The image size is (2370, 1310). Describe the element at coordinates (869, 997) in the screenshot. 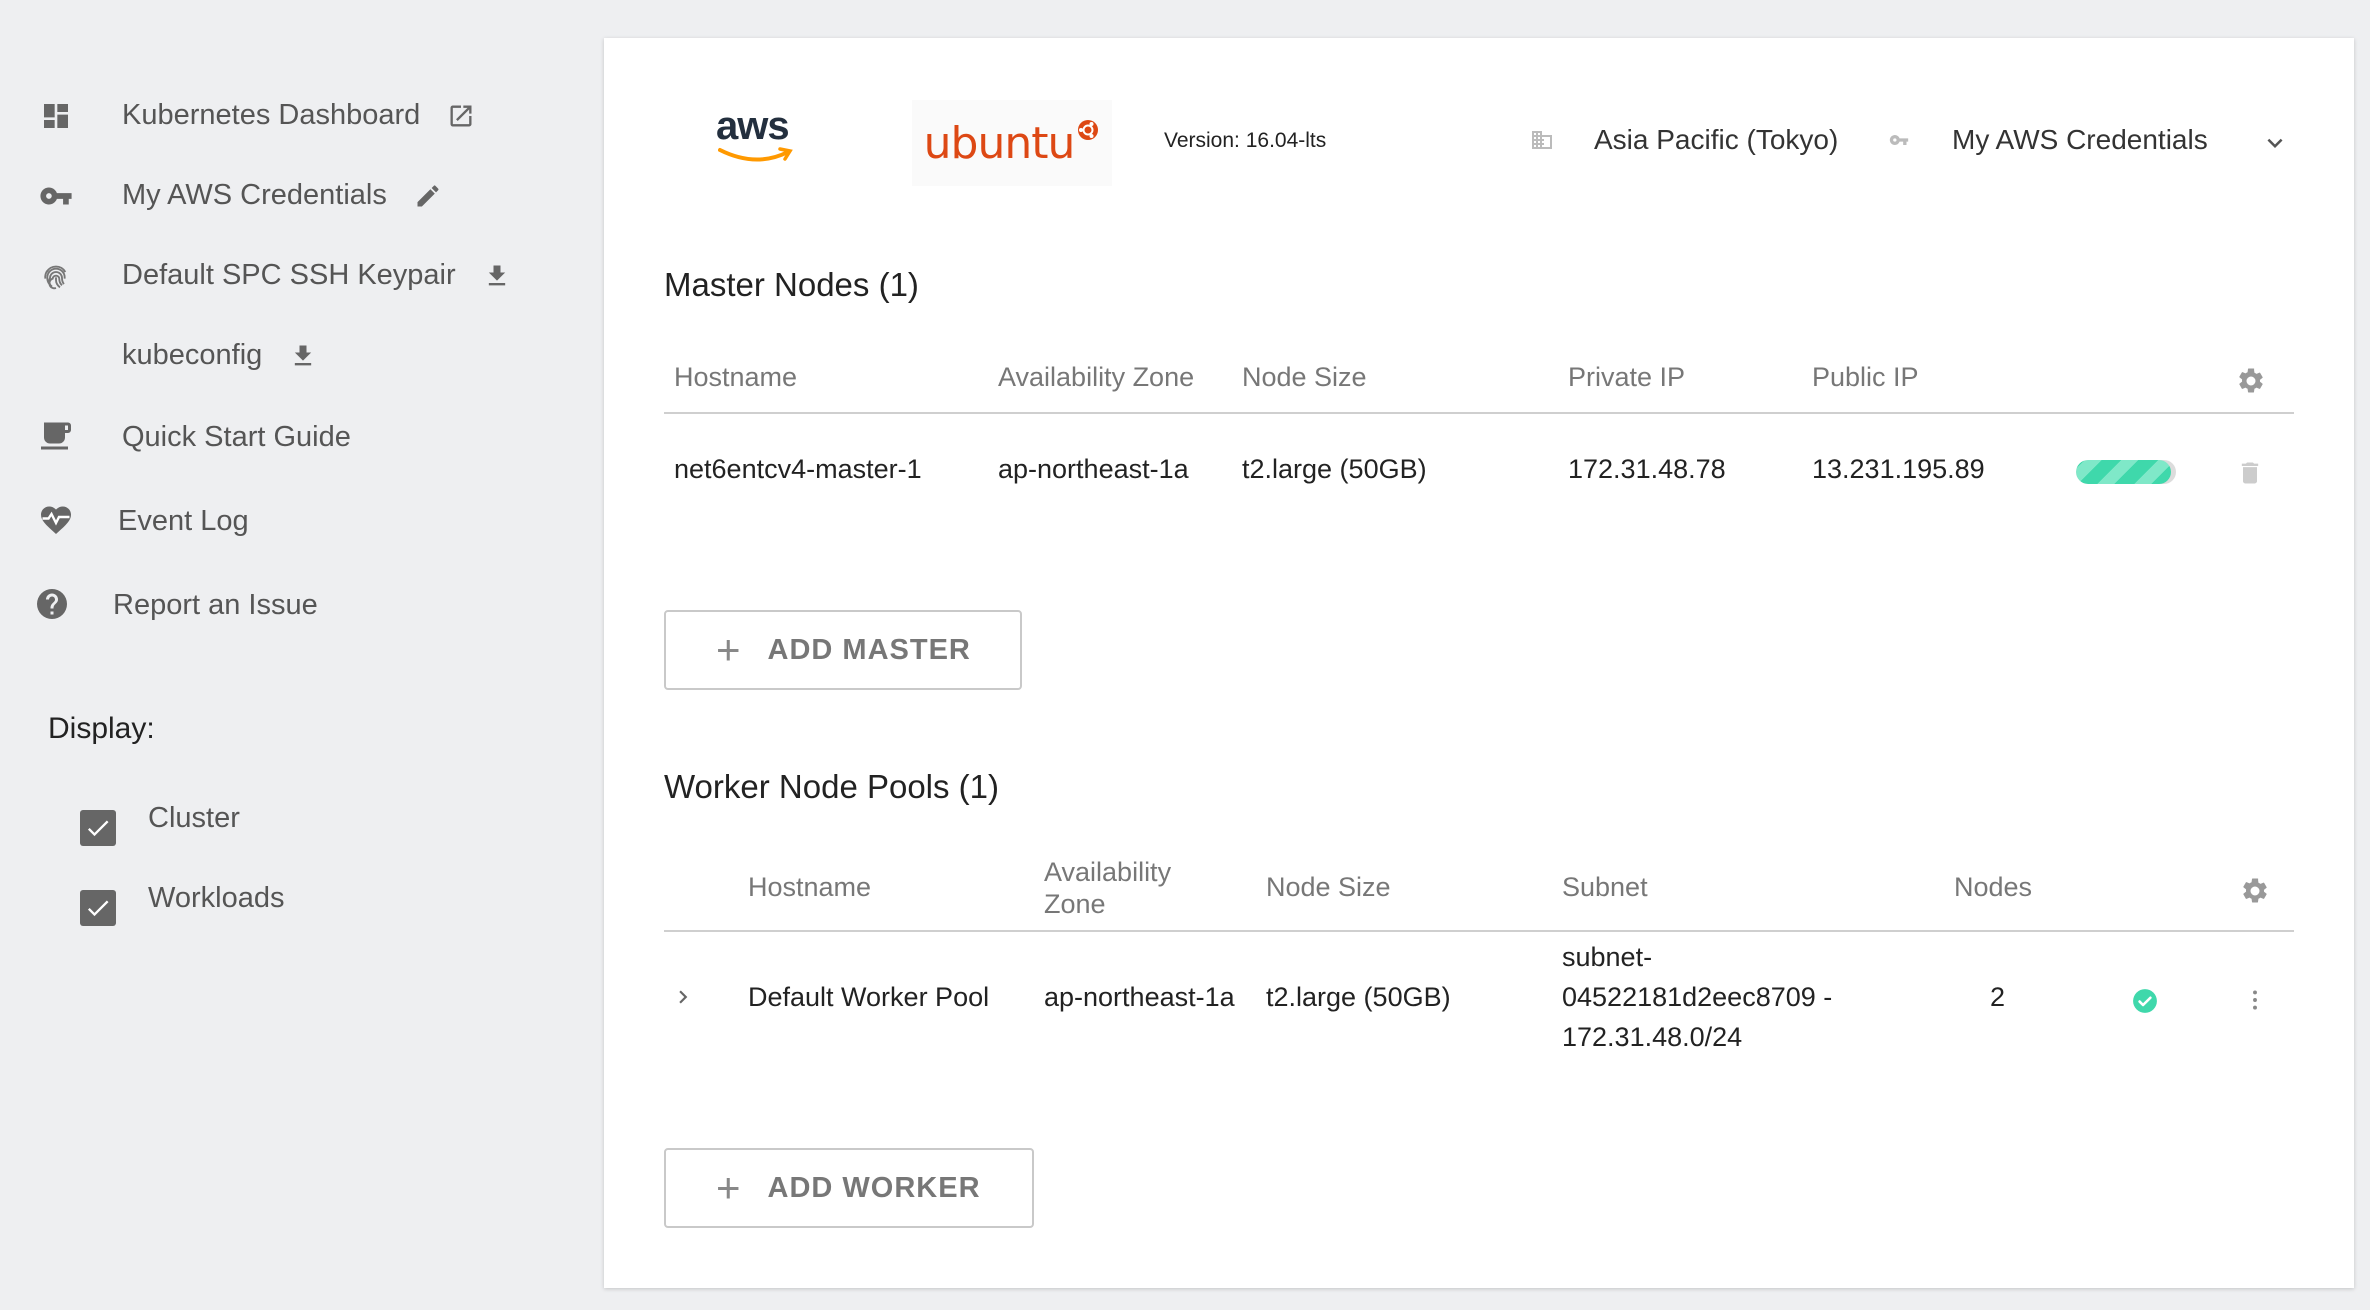

I see `worker-pool-name: Default Worker Pool` at that location.